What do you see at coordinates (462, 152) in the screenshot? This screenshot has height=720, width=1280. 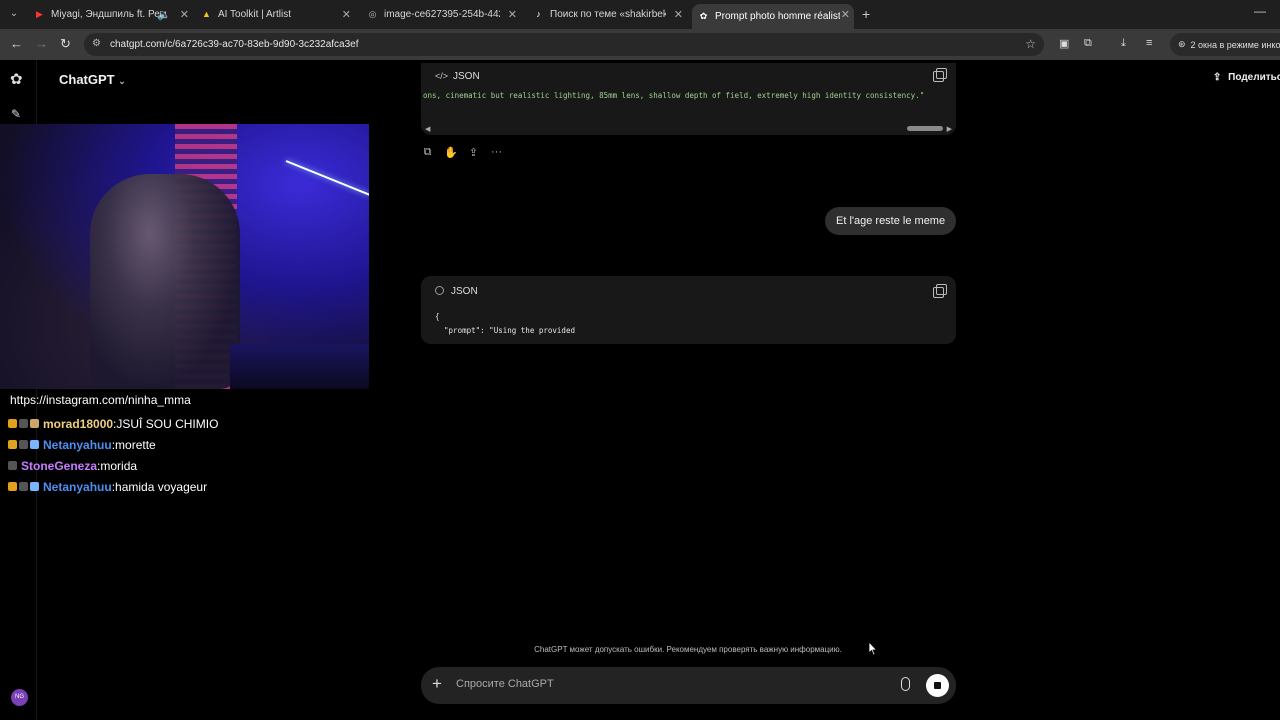 I see `message-actions: ⧉ ✋ ⇪ ···` at bounding box center [462, 152].